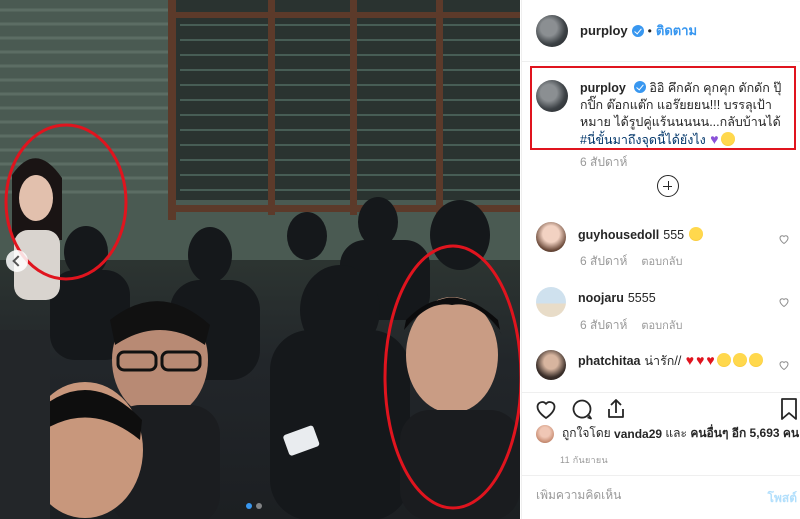  Describe the element at coordinates (604, 162) in the screenshot. I see `caption-time: 6 สัปดาห์` at that location.